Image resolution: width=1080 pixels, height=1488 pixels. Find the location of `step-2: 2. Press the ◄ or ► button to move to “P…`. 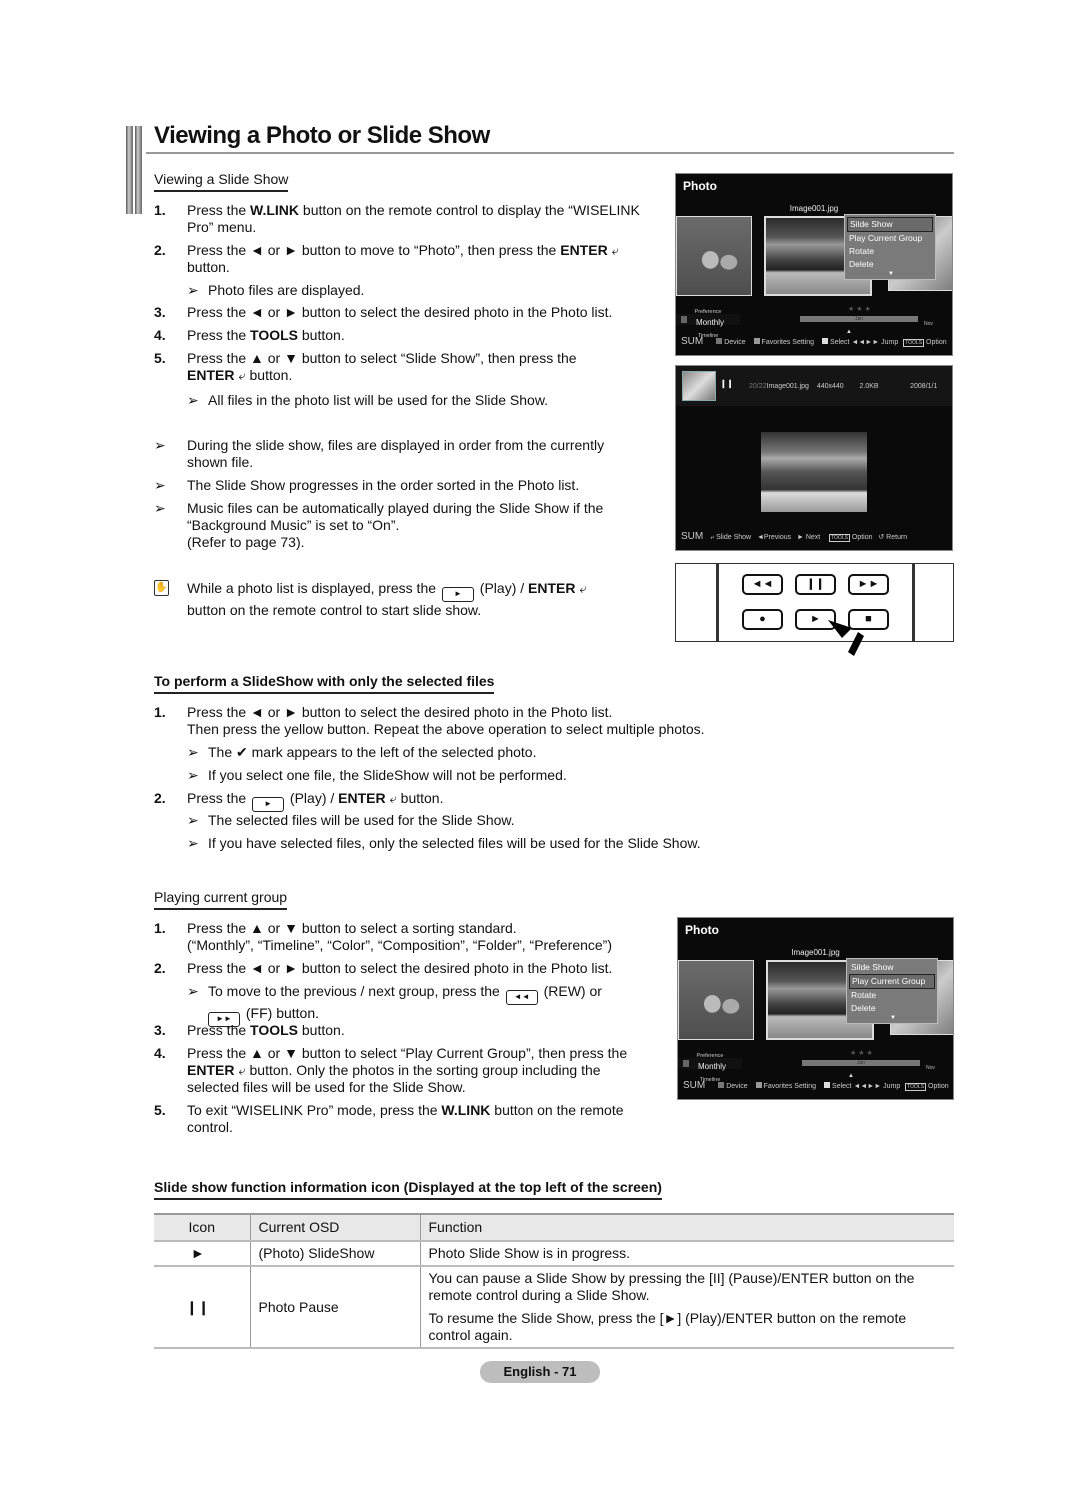

step-2: 2. Press the ◄ or ► button to move to “P… is located at coordinates (386, 258).